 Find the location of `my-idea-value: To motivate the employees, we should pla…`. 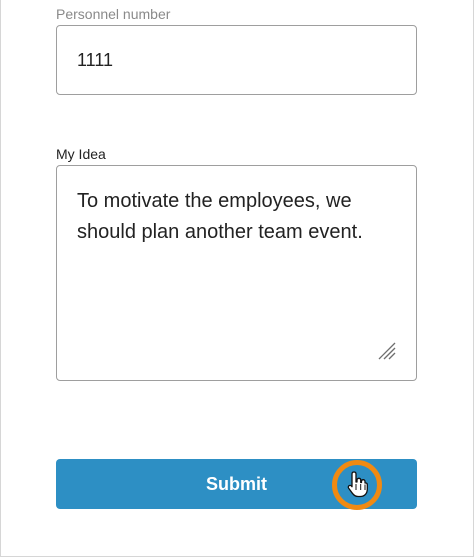

my-idea-value: To motivate the employees, we should pla… is located at coordinates (220, 216).